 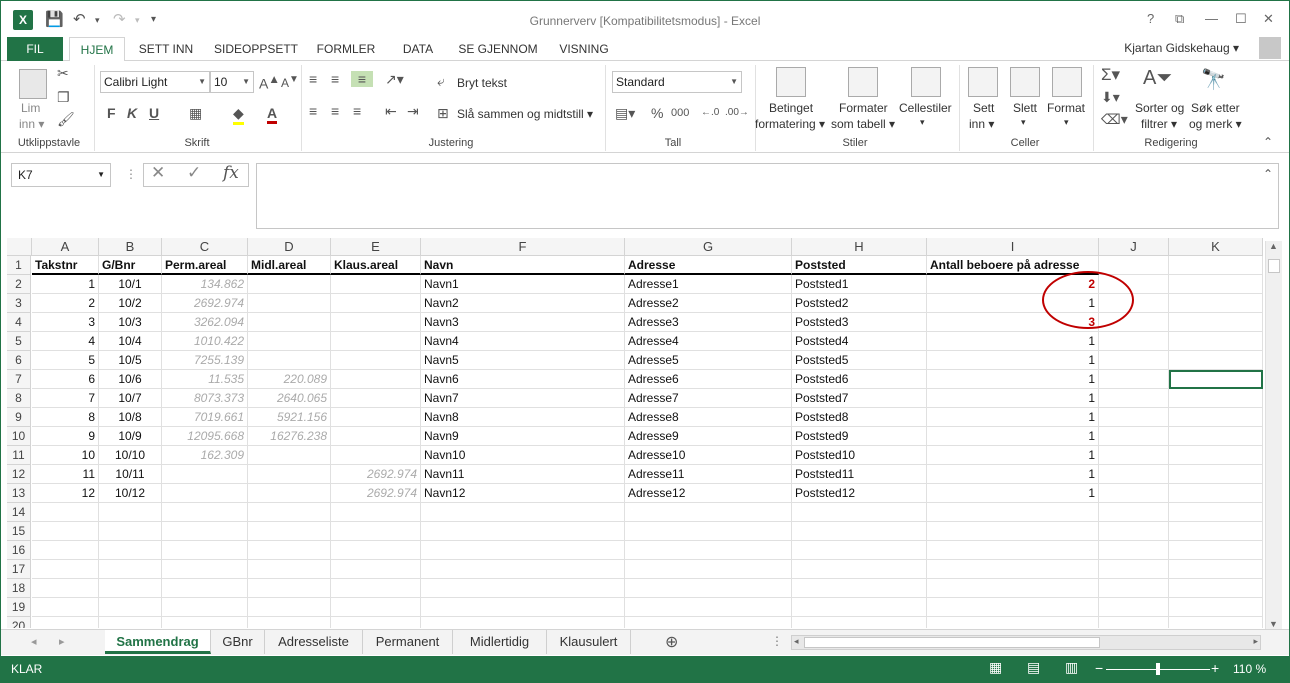 What do you see at coordinates (1023, 122) in the screenshot?
I see `delete-cells-label-2: ▾` at bounding box center [1023, 122].